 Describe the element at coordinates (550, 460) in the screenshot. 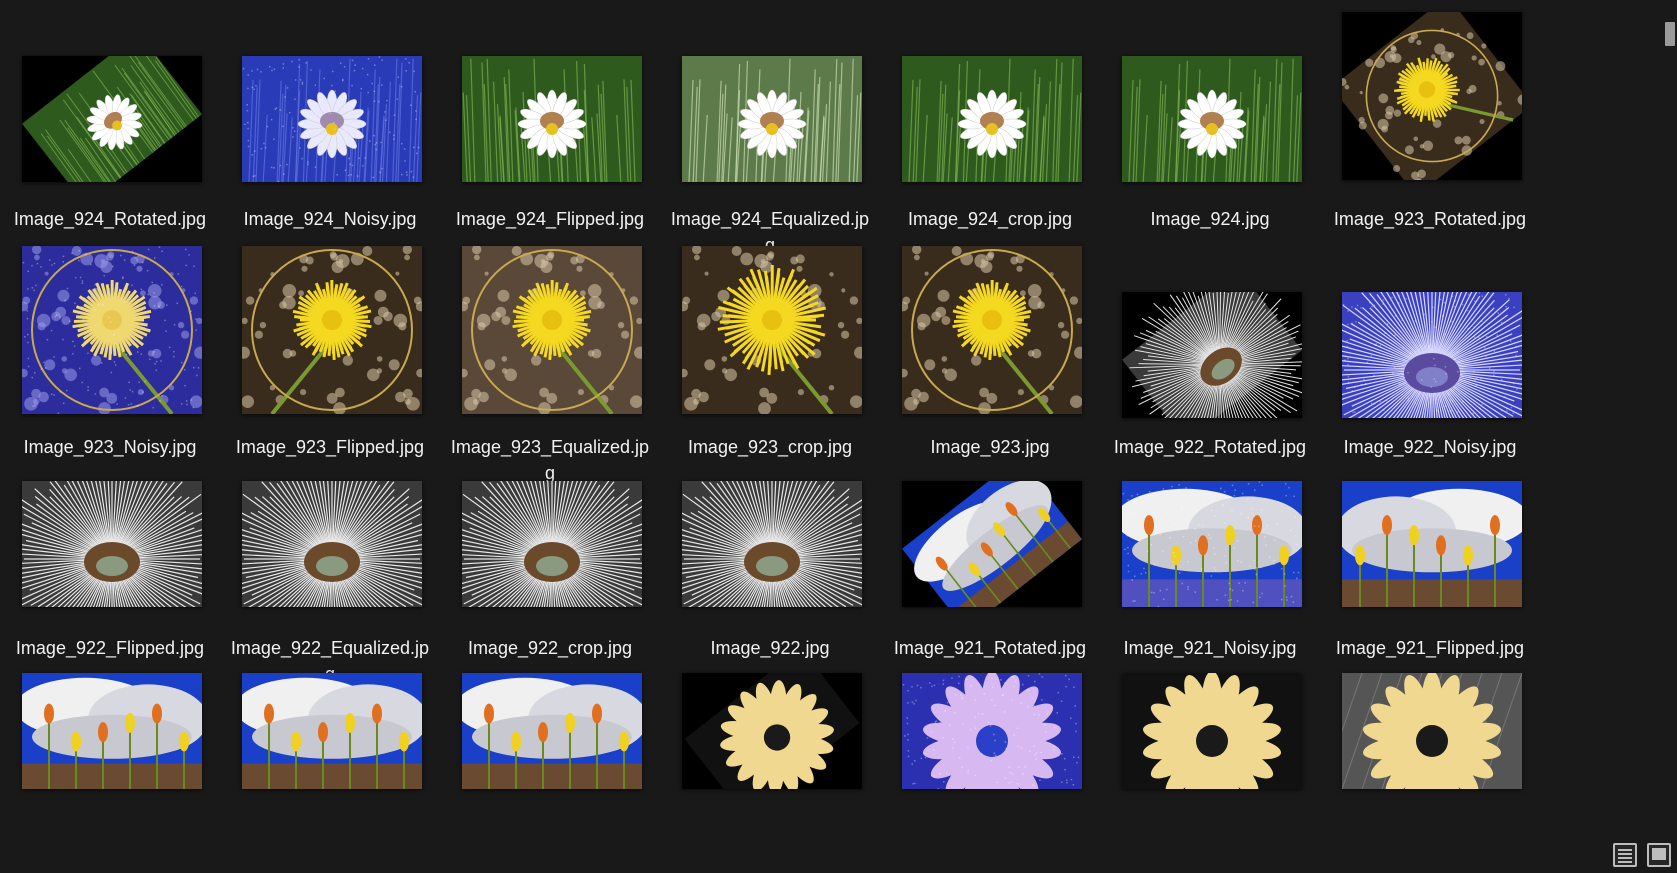

I see `file-name-label: Image_923_Equalized.jpg` at that location.